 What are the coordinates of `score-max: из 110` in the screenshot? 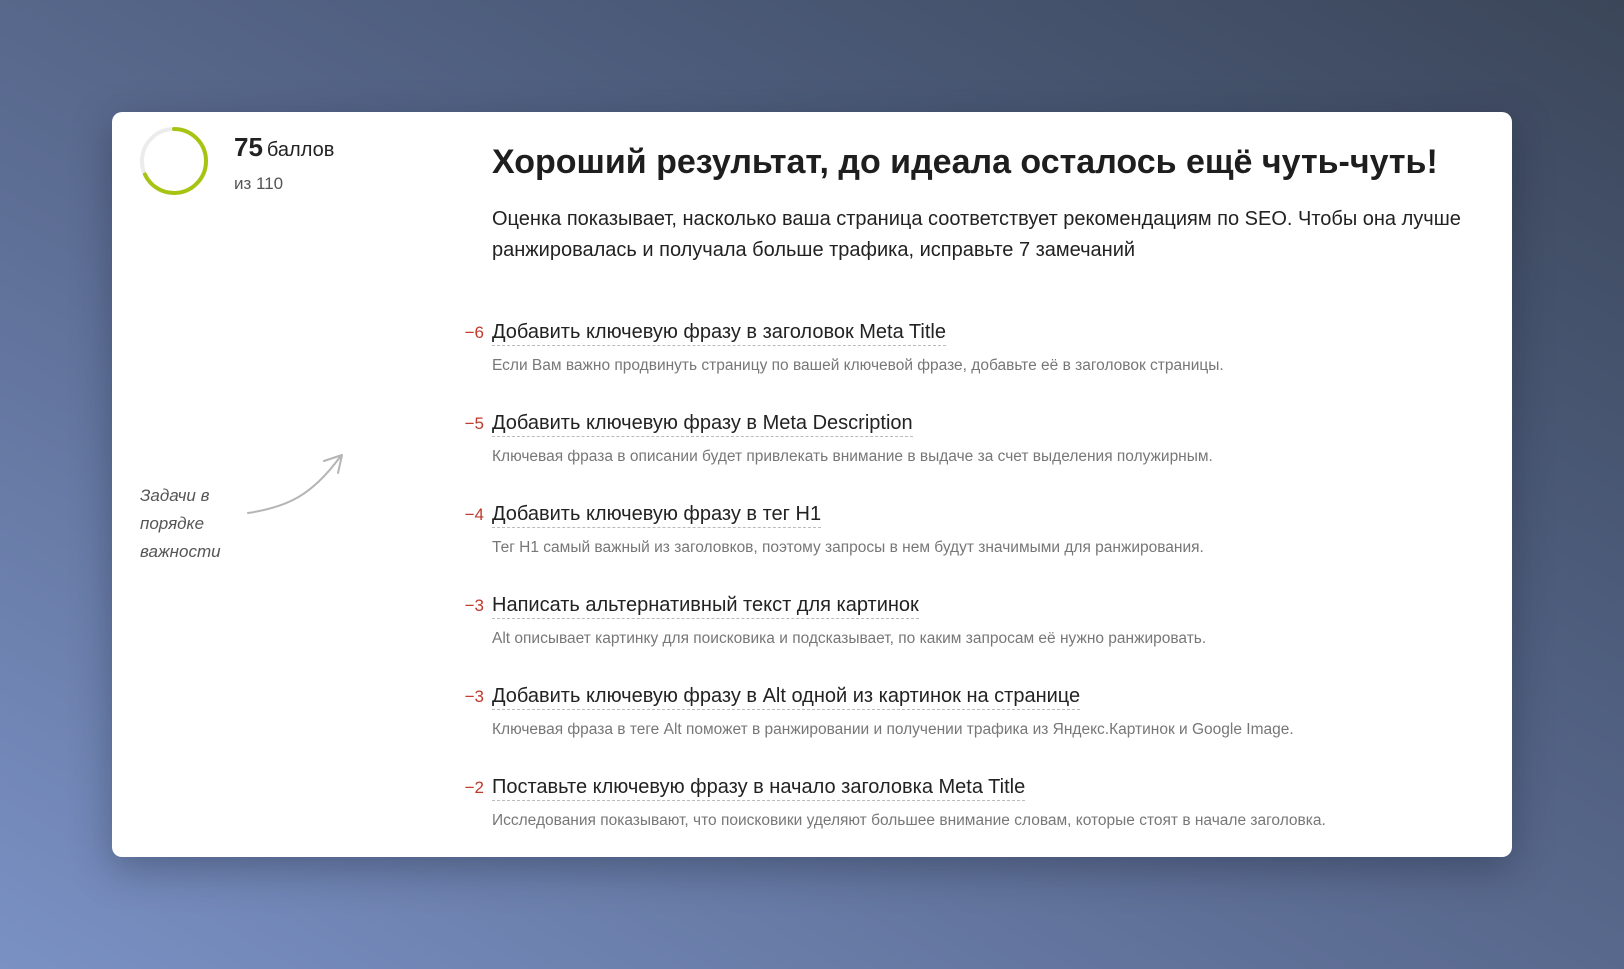 It's located at (259, 183).